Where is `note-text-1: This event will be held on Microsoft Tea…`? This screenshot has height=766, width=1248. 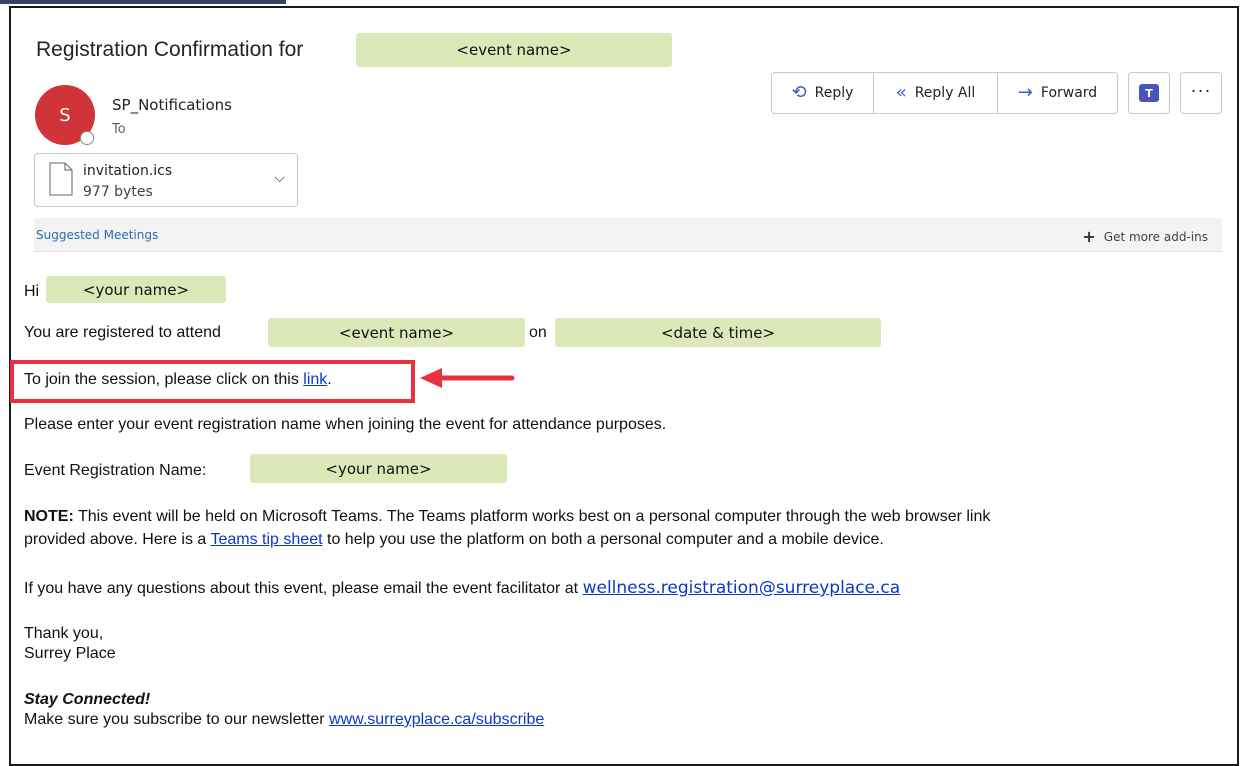 note-text-1: This event will be held on Microsoft Tea… is located at coordinates (534, 516).